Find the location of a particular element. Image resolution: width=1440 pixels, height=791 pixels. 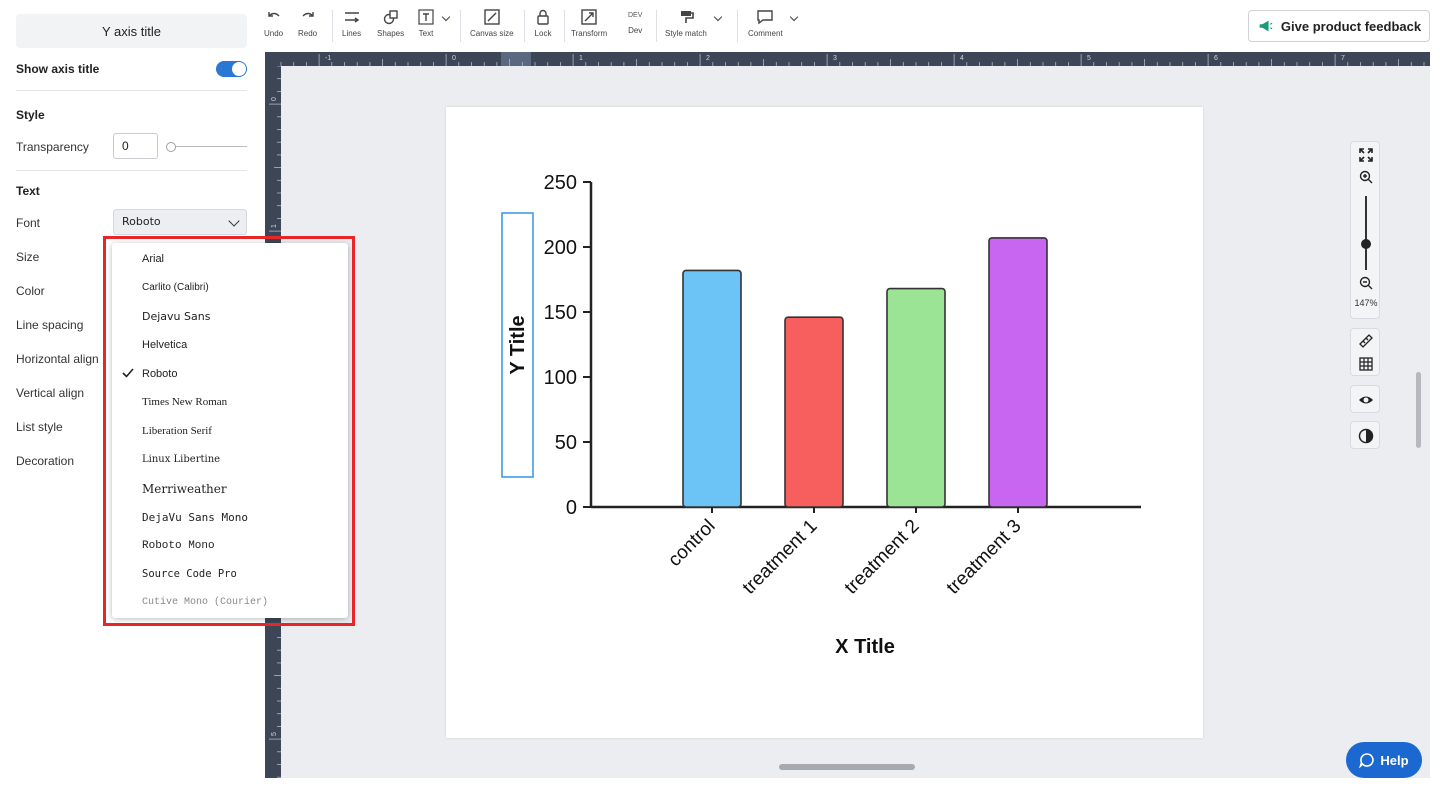

ruler-label: 1 is located at coordinates (274, 226).